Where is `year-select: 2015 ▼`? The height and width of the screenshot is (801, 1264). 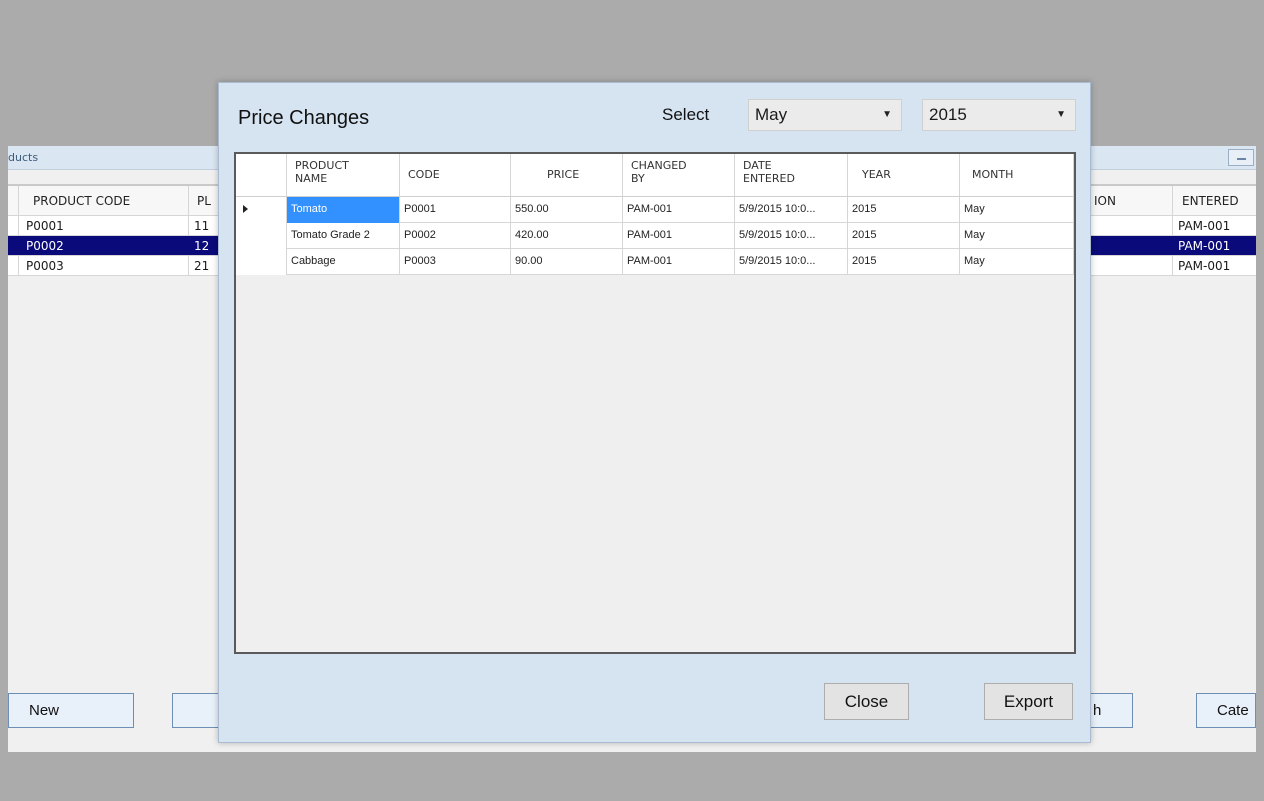
year-select: 2015 ▼ is located at coordinates (999, 115).